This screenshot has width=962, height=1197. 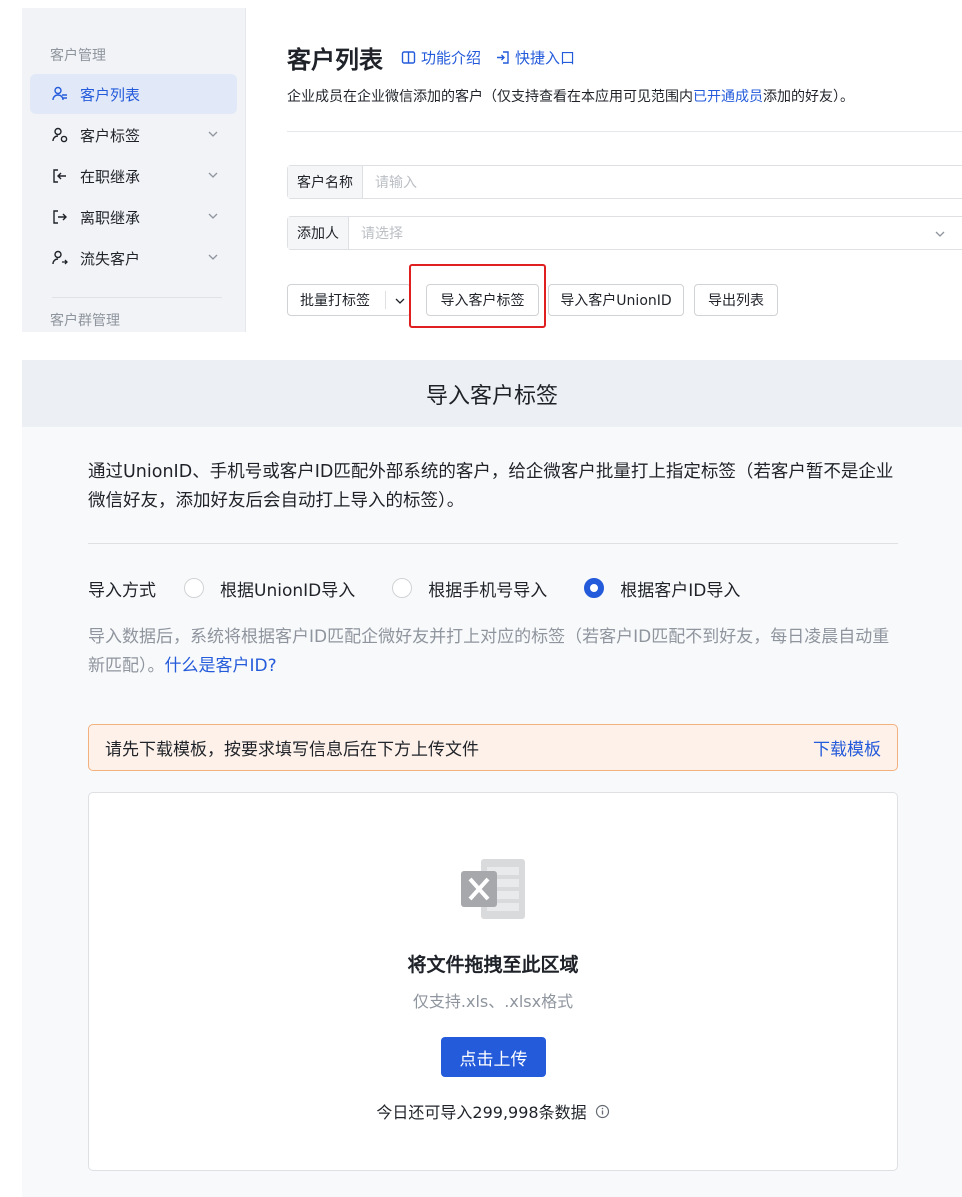 What do you see at coordinates (490, 97) in the screenshot?
I see `subtitle-text: 企业成员在企业微信添加的客户（仅支持查看在本应用可见范围内` at bounding box center [490, 97].